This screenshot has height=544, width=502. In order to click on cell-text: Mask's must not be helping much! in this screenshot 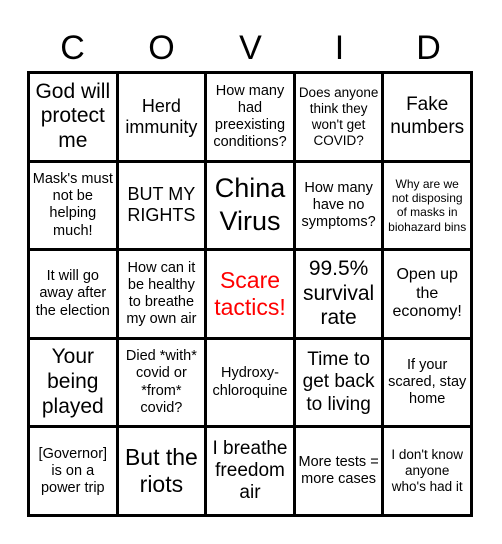, I will do `click(72, 205)`.